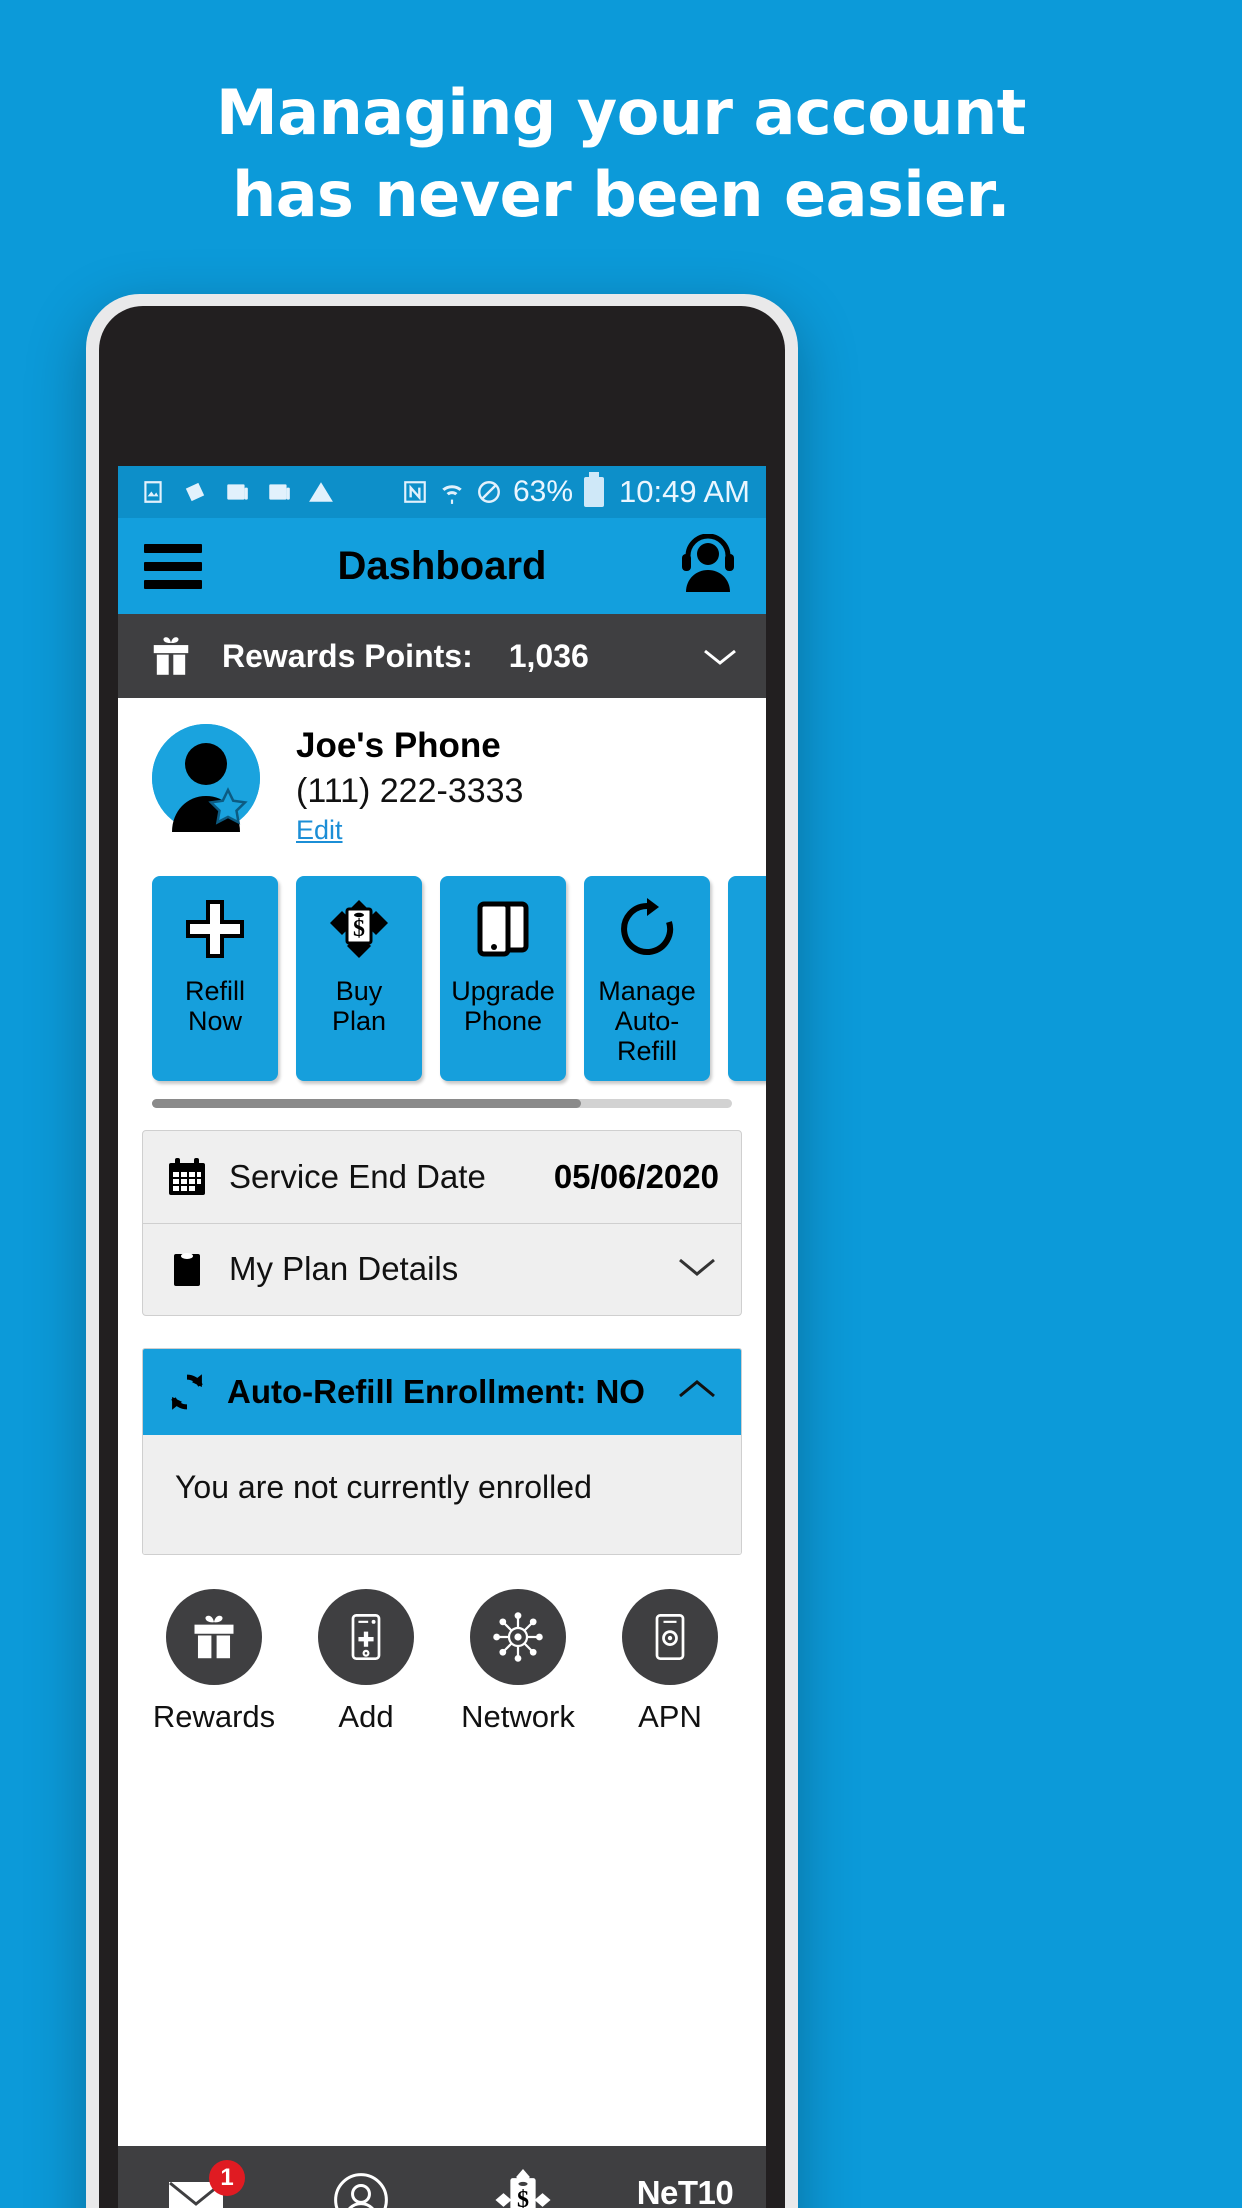 The image size is (1242, 2208). Describe the element at coordinates (670, 1716) in the screenshot. I see `quick-action-label: APN` at that location.